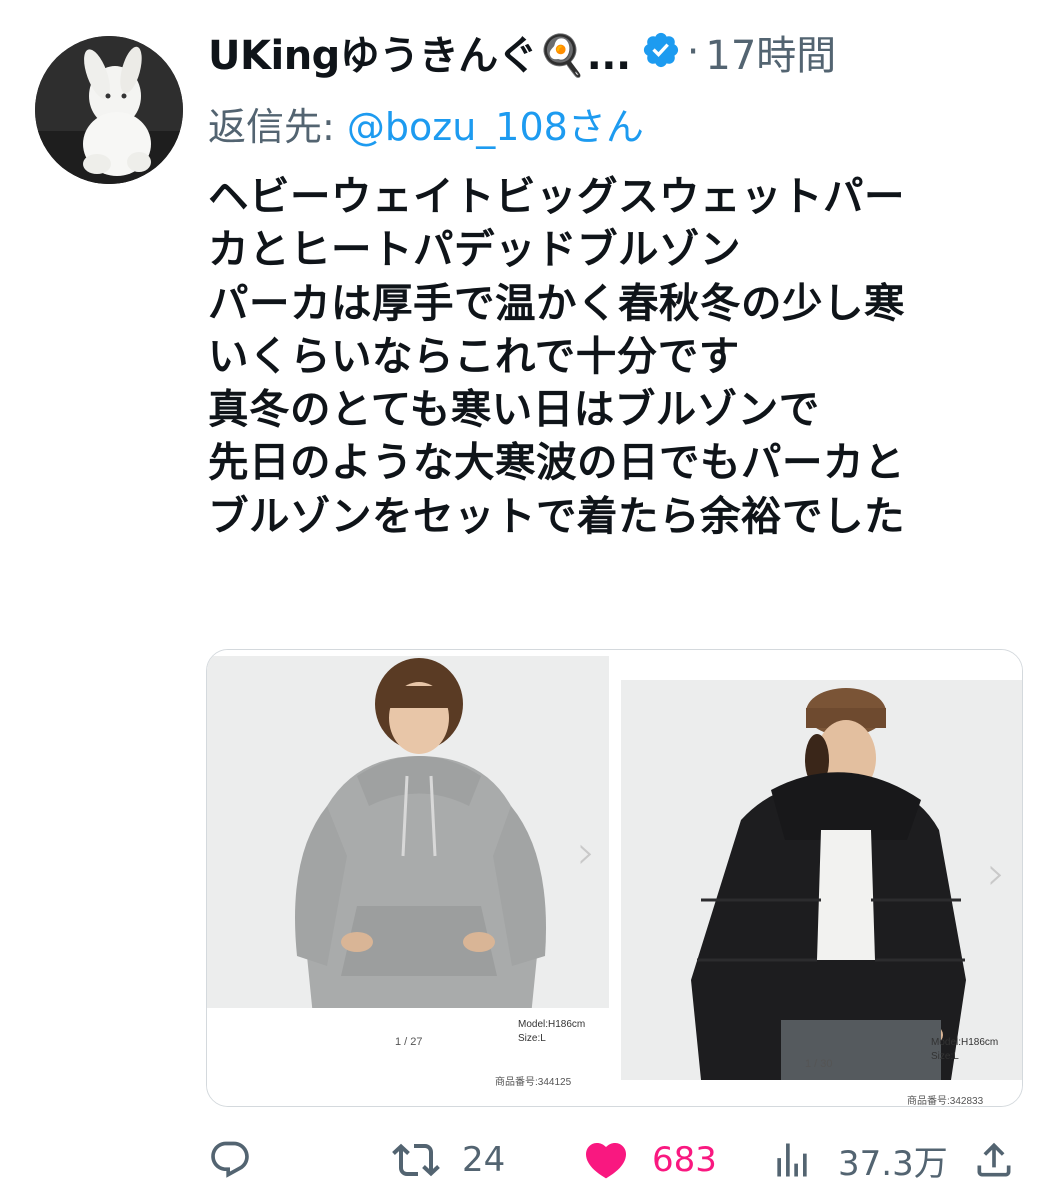  I want to click on product-number: 商品番号:342833, so click(945, 1101).